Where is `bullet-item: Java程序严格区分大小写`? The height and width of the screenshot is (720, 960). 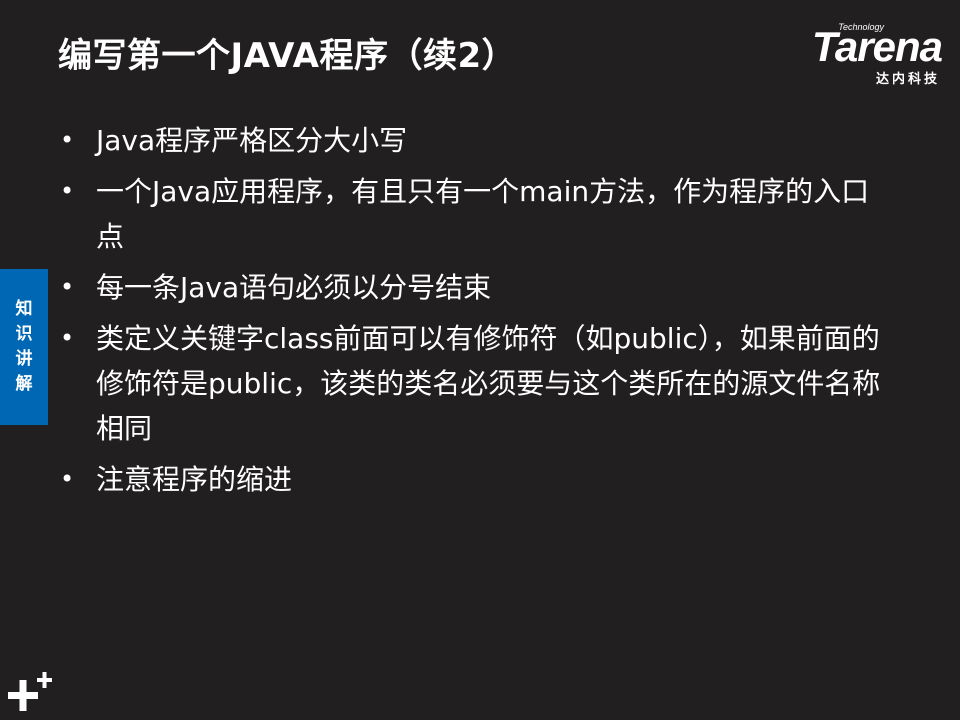 bullet-item: Java程序严格区分大小写 is located at coordinates (475, 140).